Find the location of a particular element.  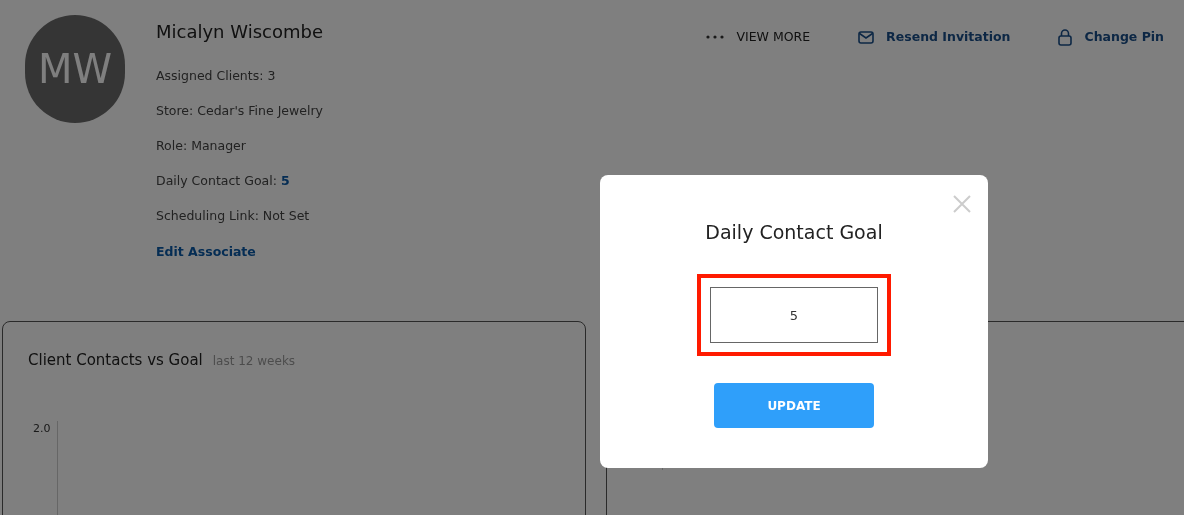

mail-icon is located at coordinates (866, 37).